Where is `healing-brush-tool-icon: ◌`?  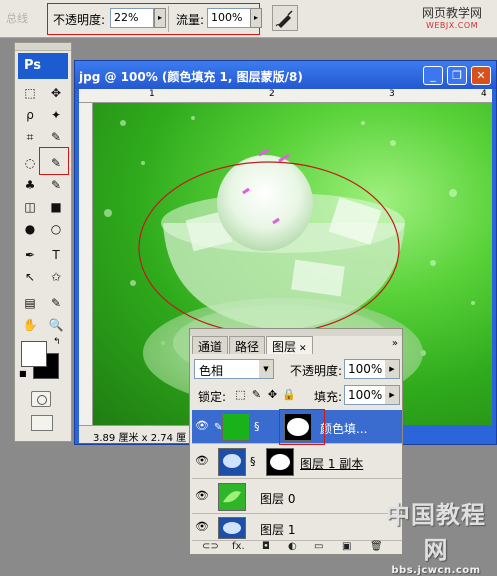 healing-brush-tool-icon: ◌ is located at coordinates (30, 163).